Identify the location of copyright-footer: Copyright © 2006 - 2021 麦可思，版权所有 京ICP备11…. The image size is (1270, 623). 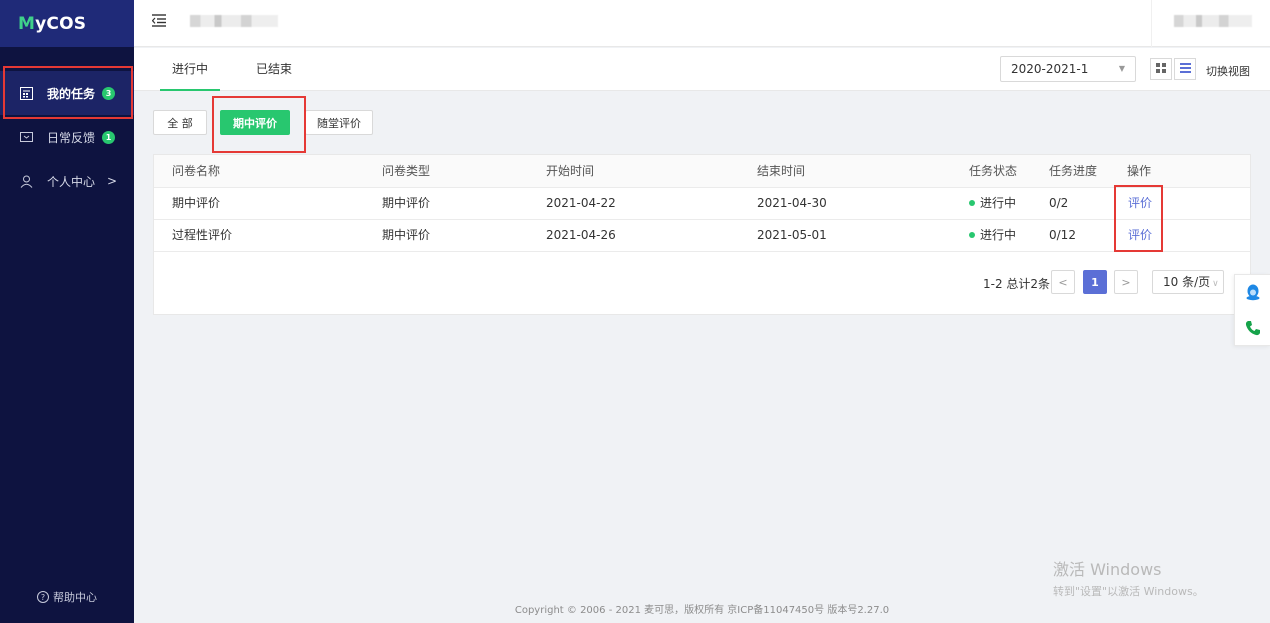
(702, 610).